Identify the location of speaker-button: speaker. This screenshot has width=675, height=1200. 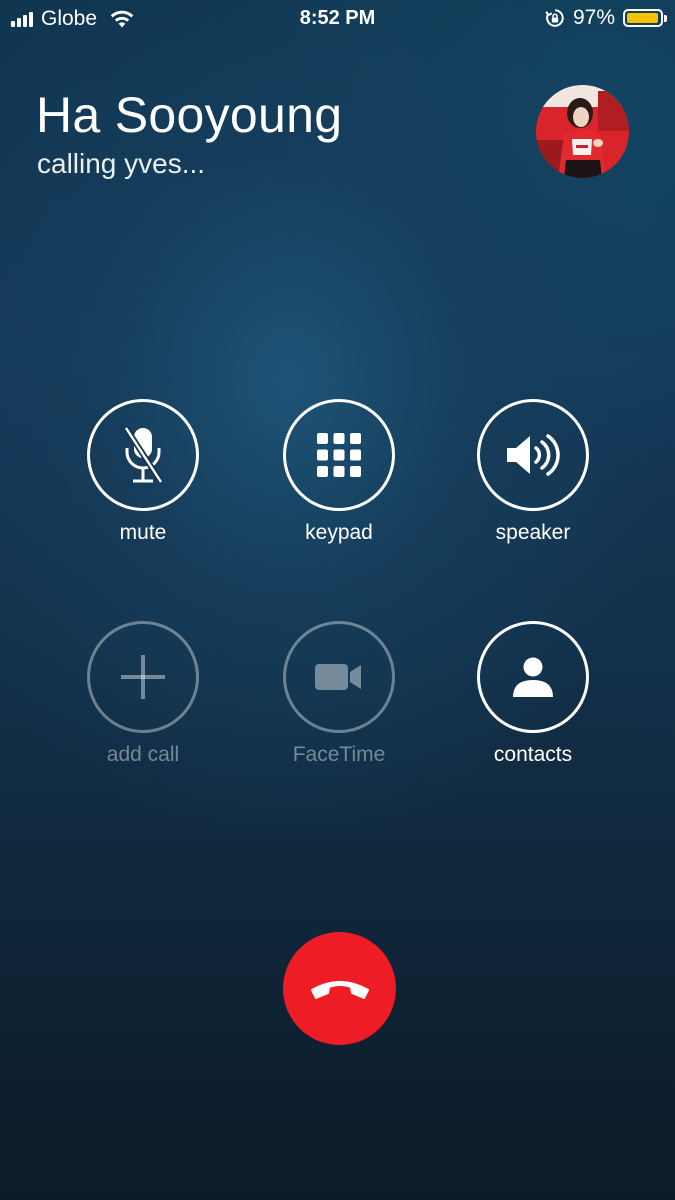
(533, 472).